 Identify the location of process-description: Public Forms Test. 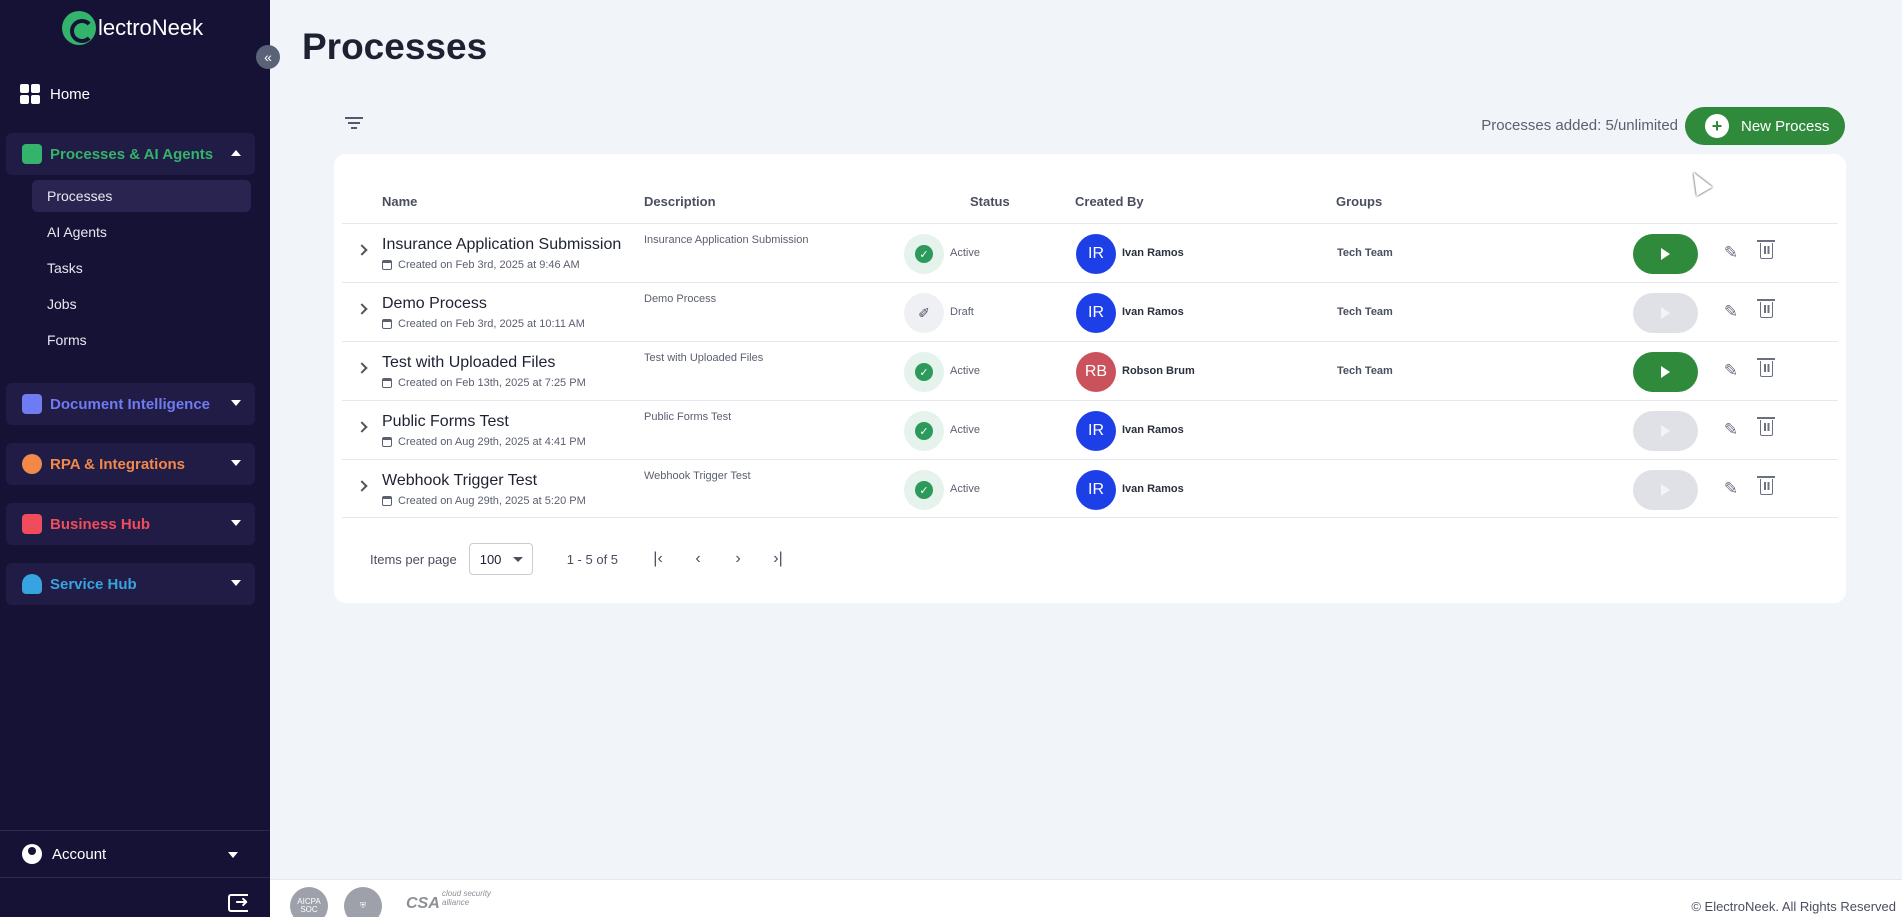
(688, 417).